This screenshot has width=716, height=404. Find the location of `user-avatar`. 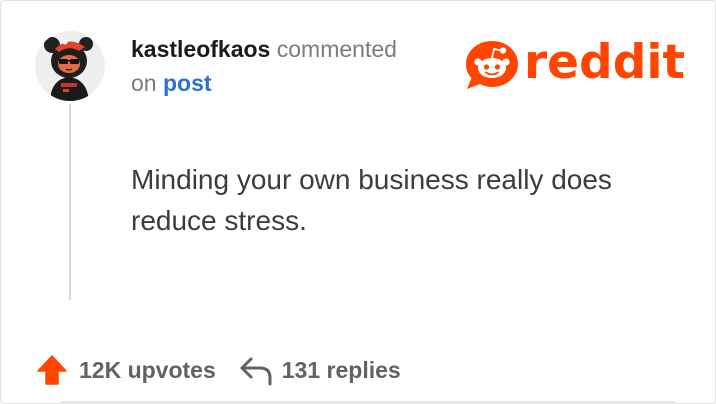

user-avatar is located at coordinates (70, 66).